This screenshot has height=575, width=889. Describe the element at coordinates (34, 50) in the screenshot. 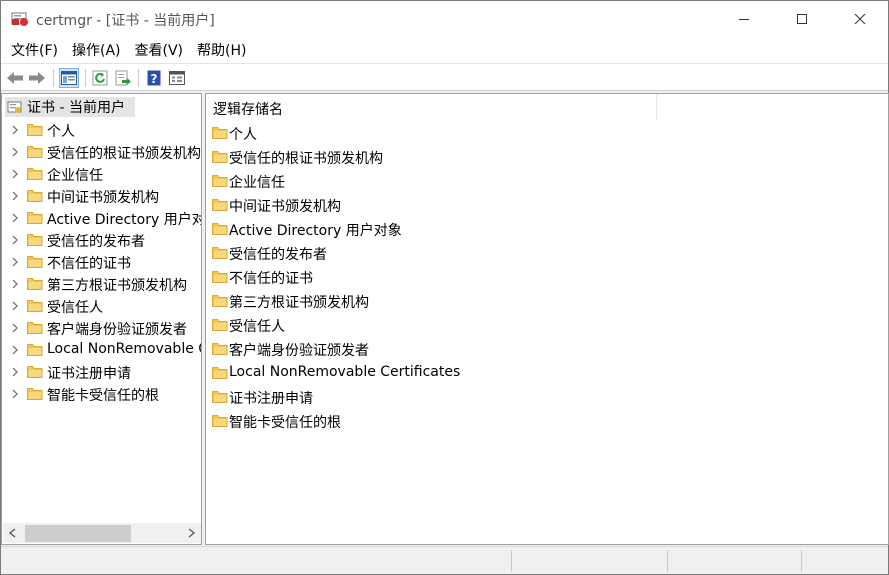

I see `menu-file: 文件(F)` at that location.